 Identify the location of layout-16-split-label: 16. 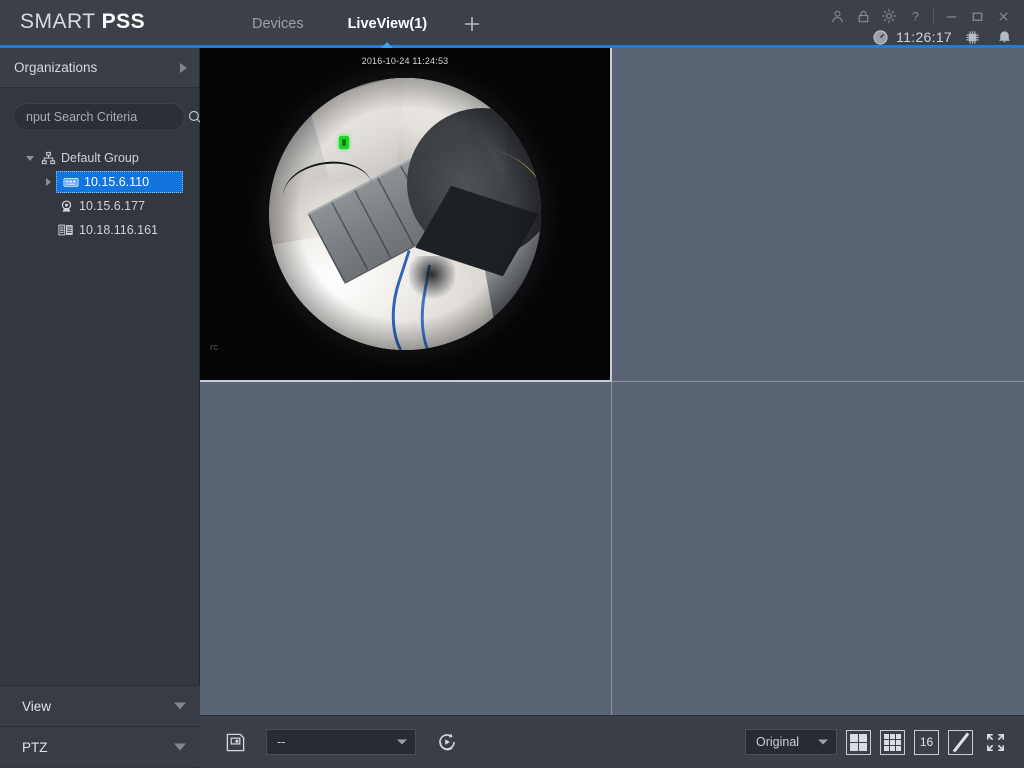
(926, 742).